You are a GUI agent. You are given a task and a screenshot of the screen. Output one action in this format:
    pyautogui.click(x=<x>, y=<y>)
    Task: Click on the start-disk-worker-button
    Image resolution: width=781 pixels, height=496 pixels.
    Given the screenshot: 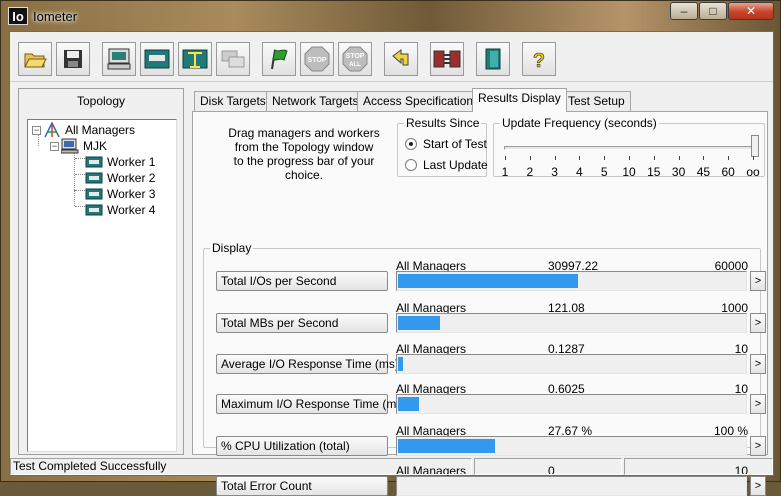 What is the action you would take?
    pyautogui.click(x=157, y=59)
    